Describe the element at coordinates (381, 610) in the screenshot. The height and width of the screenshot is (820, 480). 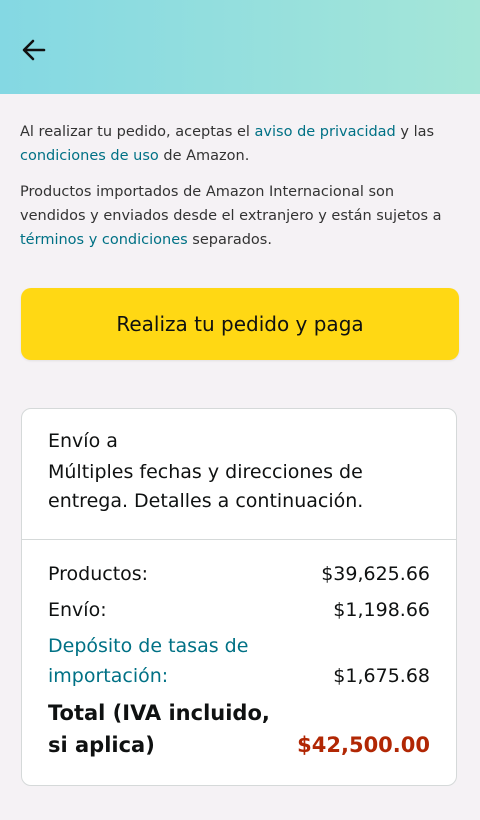
I see `shipping-cost-value: $1,198.66` at that location.